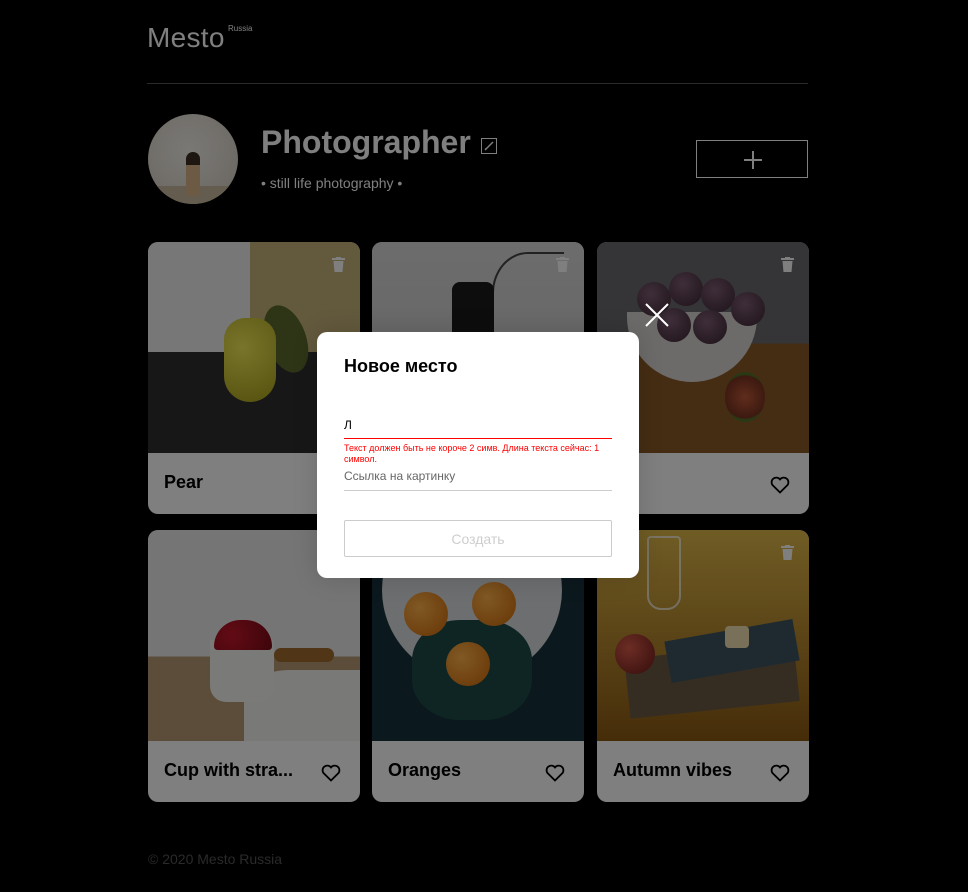 The width and height of the screenshot is (968, 892). Describe the element at coordinates (657, 315) in the screenshot. I see `close-icon` at that location.